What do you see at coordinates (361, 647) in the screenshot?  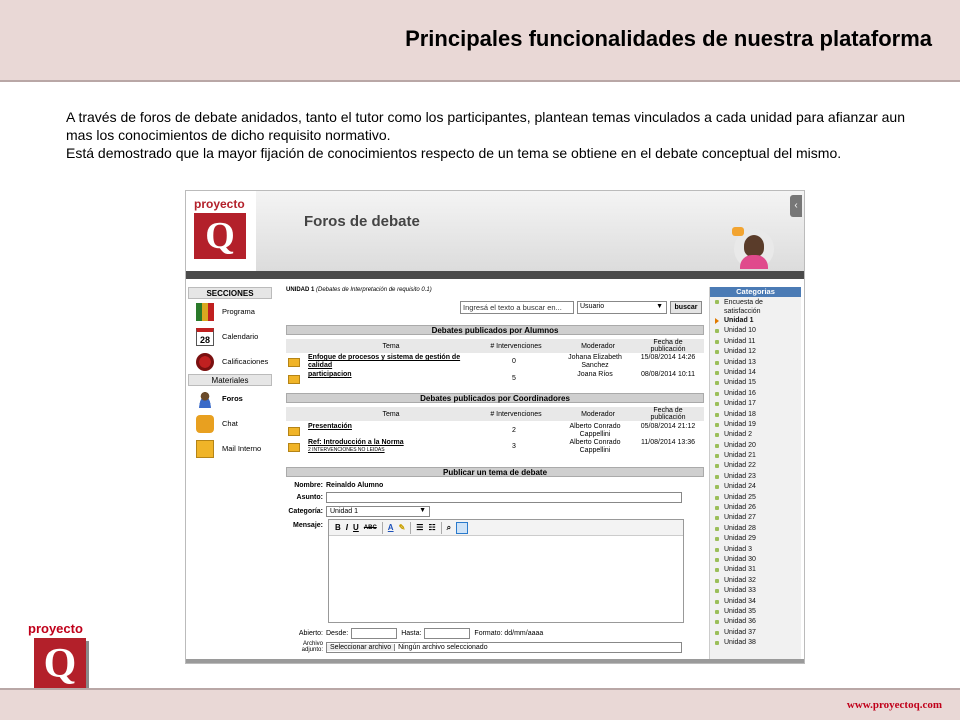 I see `choose-file-button: Seleccionar archivo` at bounding box center [361, 647].